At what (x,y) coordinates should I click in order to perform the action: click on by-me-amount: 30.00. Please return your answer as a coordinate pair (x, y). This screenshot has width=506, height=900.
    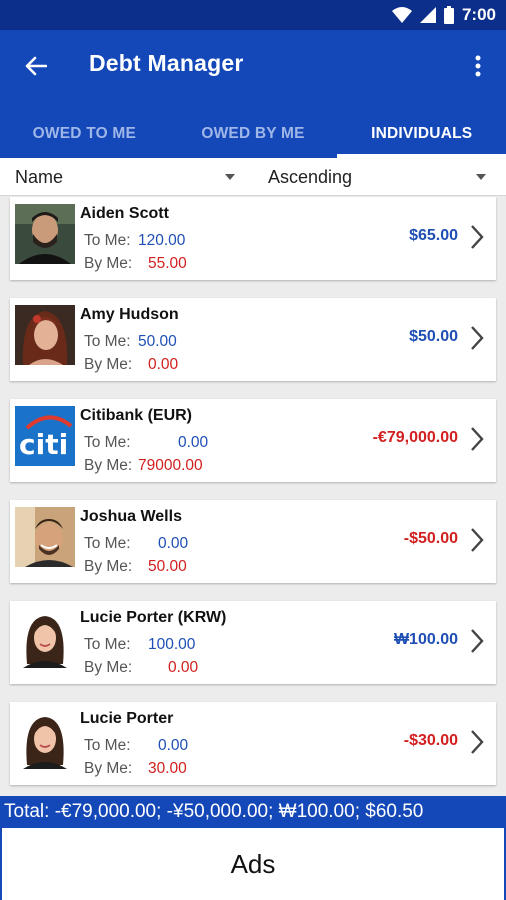
    Looking at the image, I should click on (167, 768).